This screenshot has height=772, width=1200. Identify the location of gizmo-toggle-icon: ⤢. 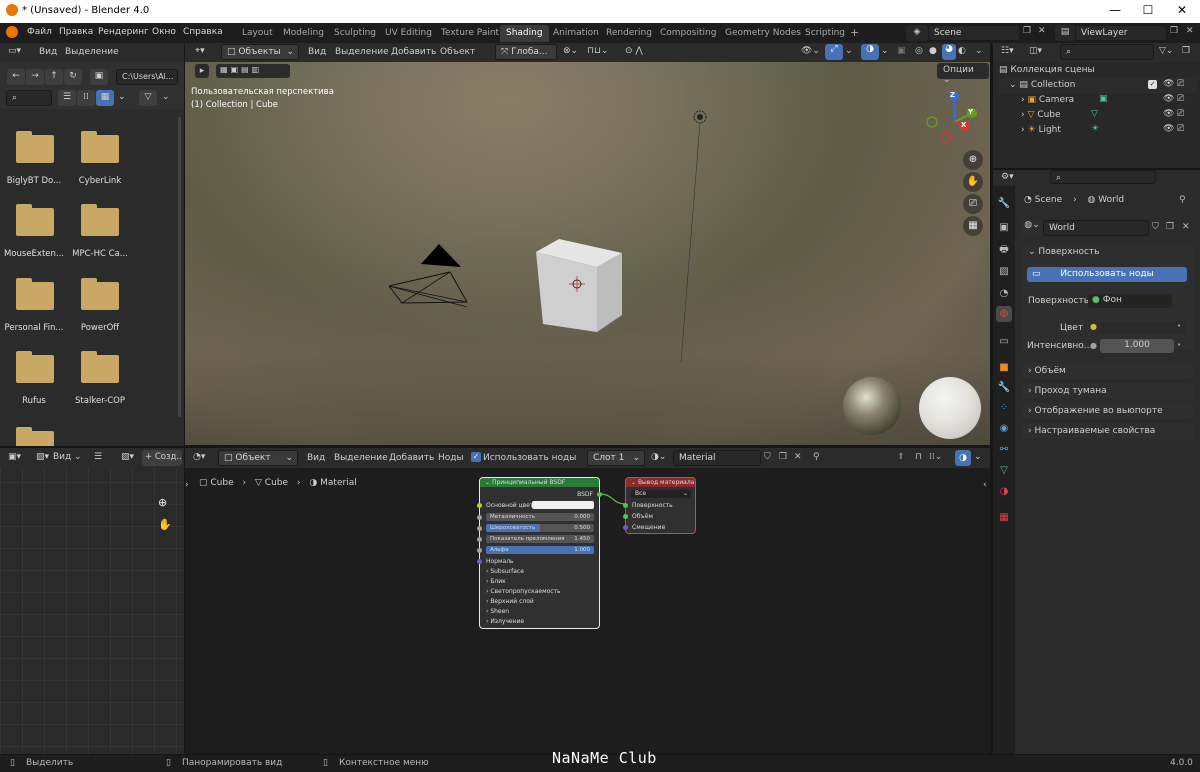
(834, 52).